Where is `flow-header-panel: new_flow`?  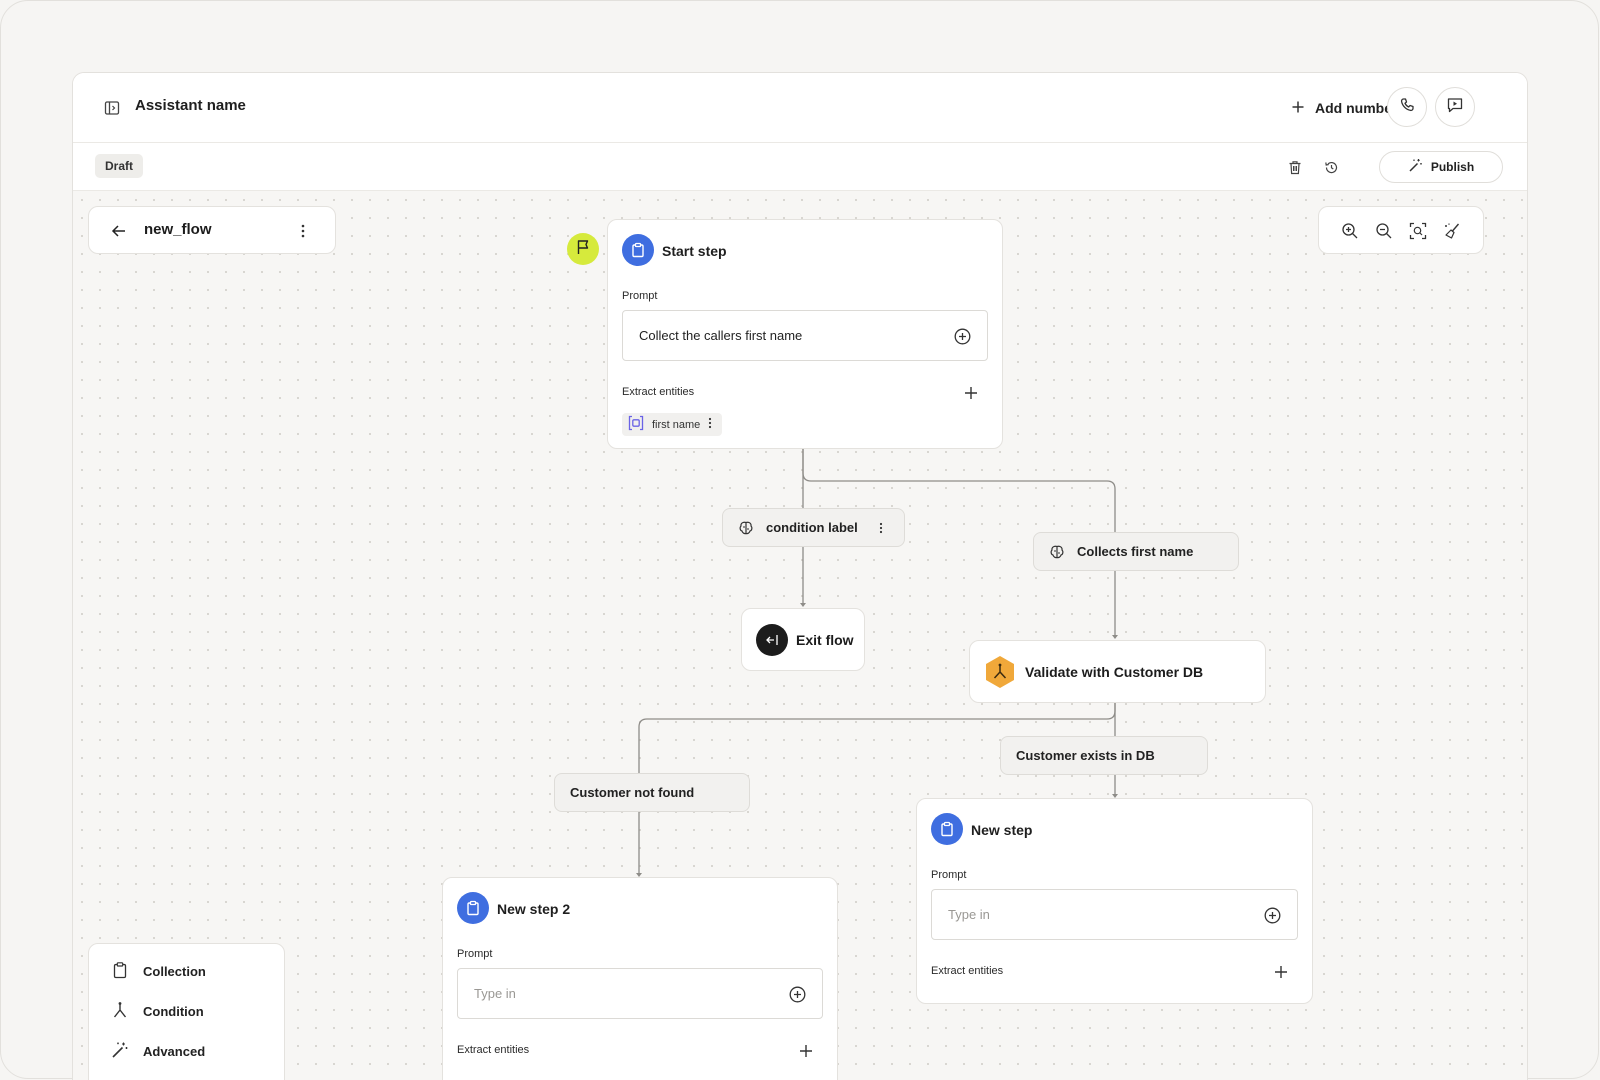 flow-header-panel: new_flow is located at coordinates (212, 230).